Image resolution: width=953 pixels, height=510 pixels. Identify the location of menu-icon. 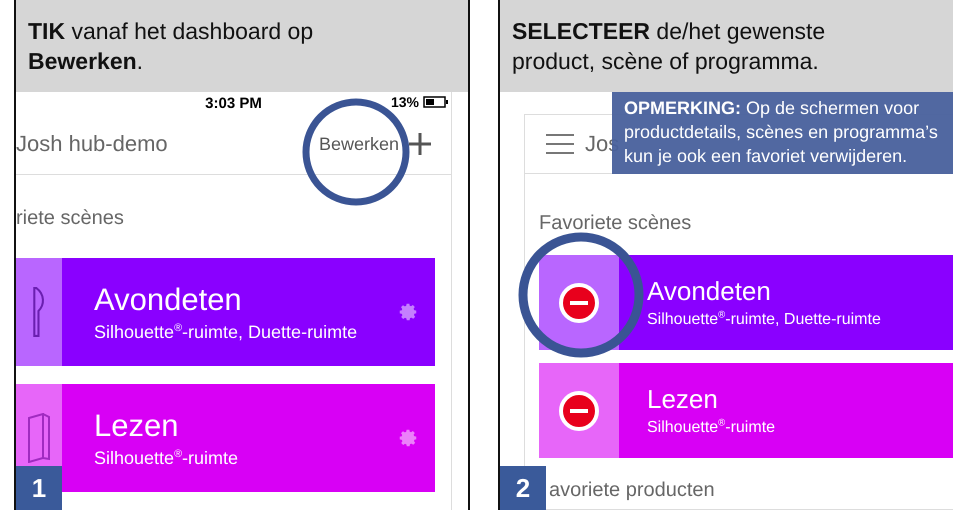
(560, 144).